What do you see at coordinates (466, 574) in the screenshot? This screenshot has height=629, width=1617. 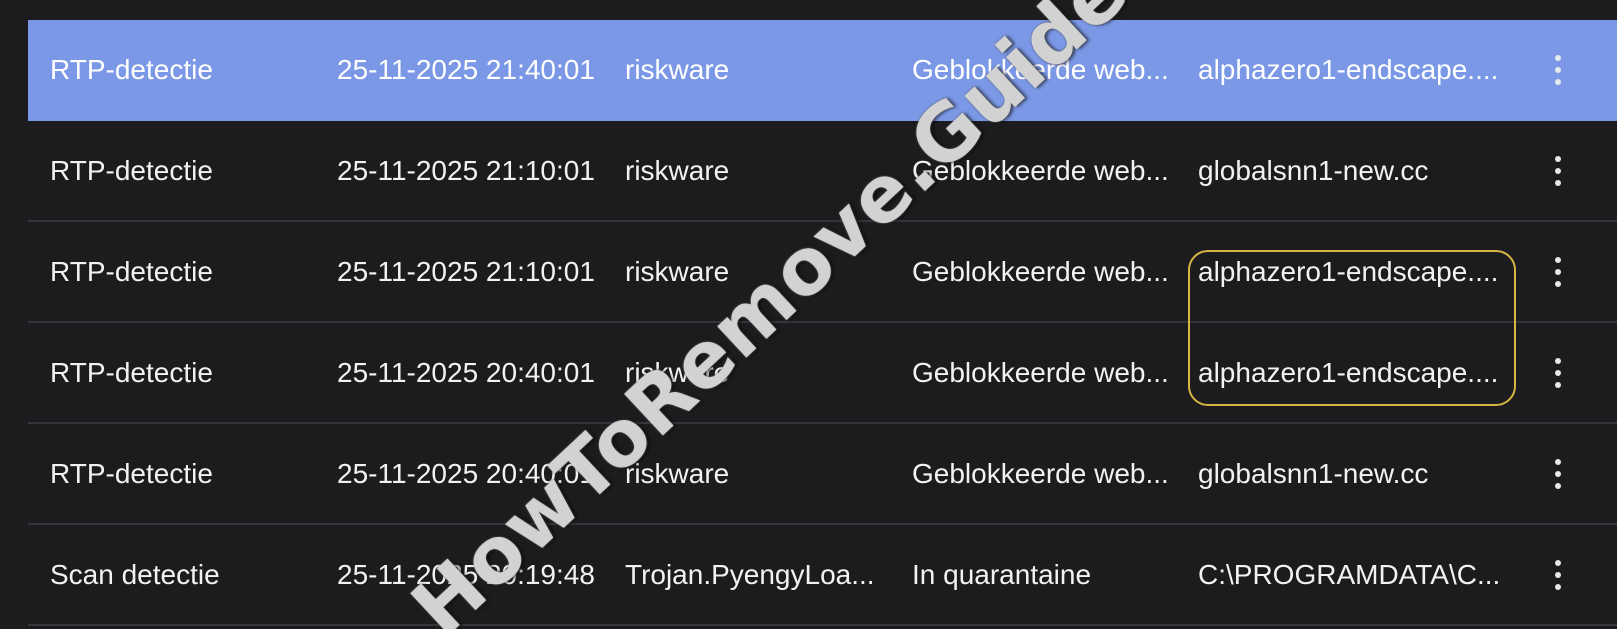 I see `detection-date: 25-11-2025 20:19:48` at bounding box center [466, 574].